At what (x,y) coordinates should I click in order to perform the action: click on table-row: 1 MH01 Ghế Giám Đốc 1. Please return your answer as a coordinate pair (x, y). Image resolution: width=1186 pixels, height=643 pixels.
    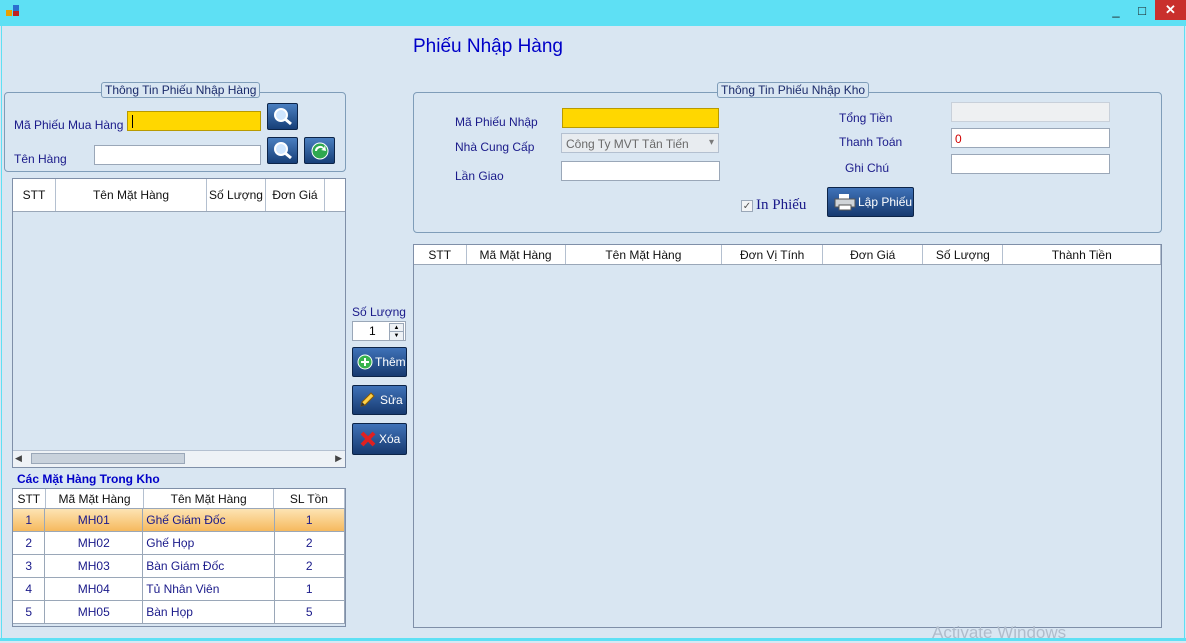
    Looking at the image, I should click on (179, 520).